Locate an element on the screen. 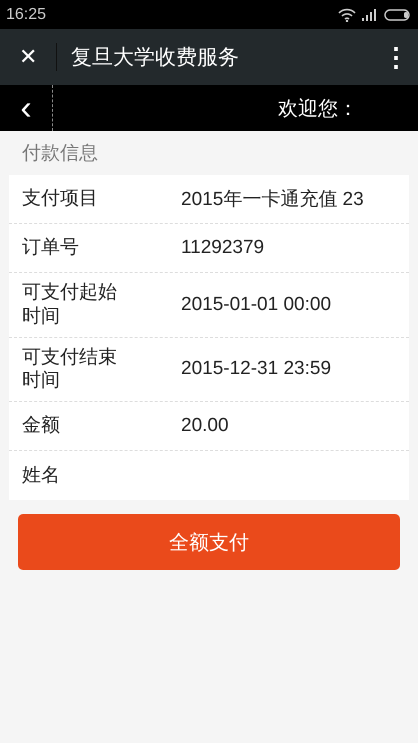 This screenshot has height=743, width=418. window-title: 复旦大学收费服务 is located at coordinates (155, 57).